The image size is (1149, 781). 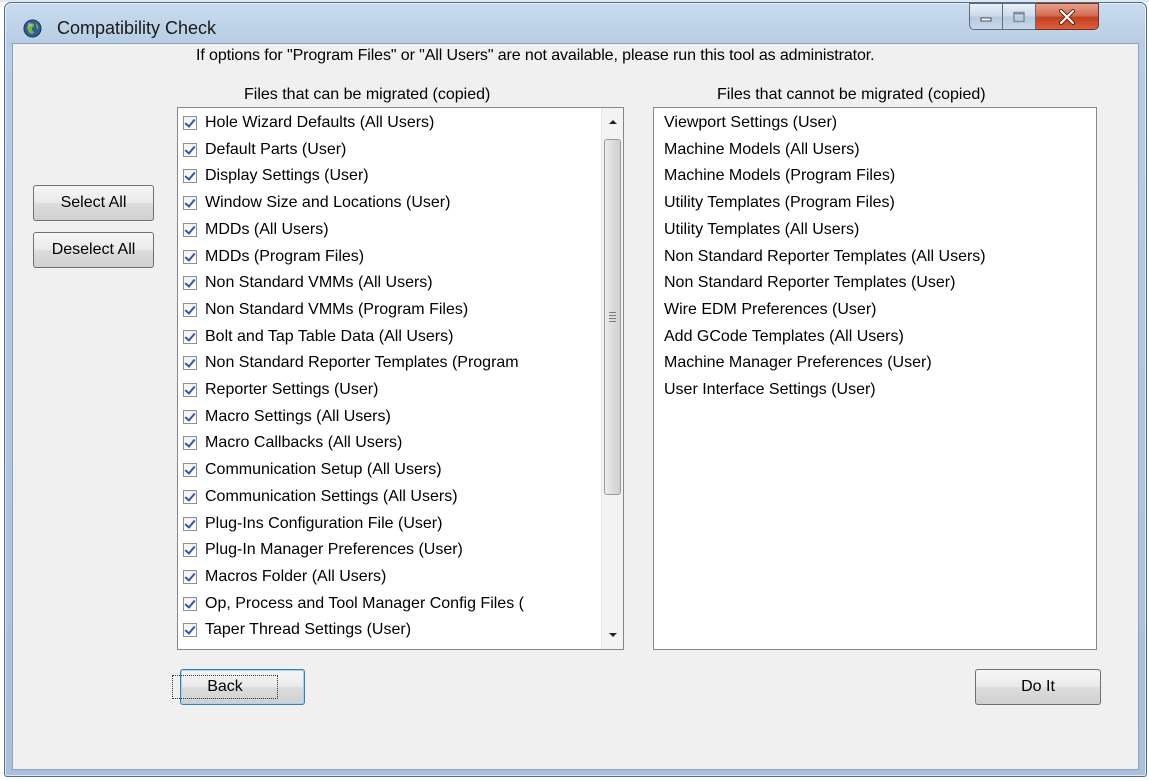 I want to click on list-item: Taper Thread Settings (User), so click(x=393, y=630).